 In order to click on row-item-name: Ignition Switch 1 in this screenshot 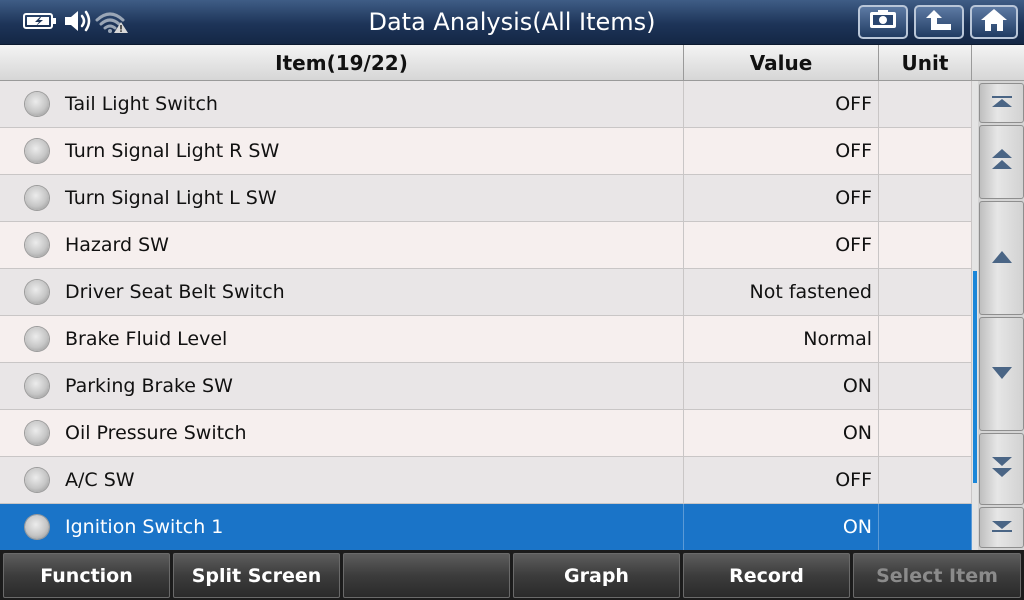, I will do `click(342, 527)`.